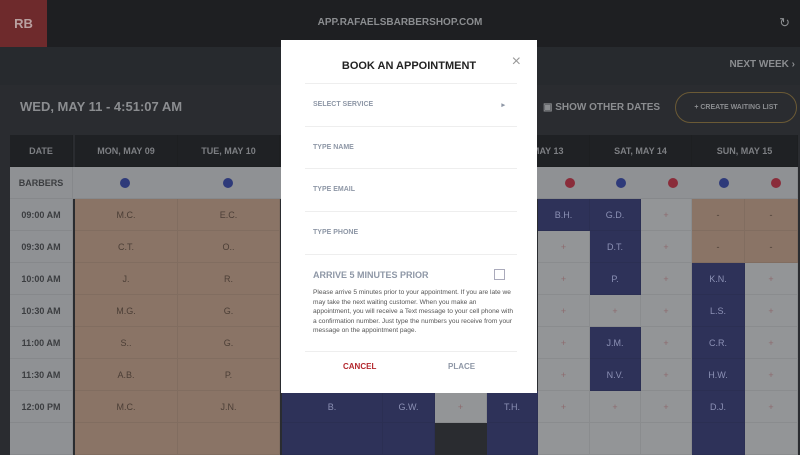 Image resolution: width=800 pixels, height=455 pixels. I want to click on time-label: 10:00 AM, so click(41, 279).